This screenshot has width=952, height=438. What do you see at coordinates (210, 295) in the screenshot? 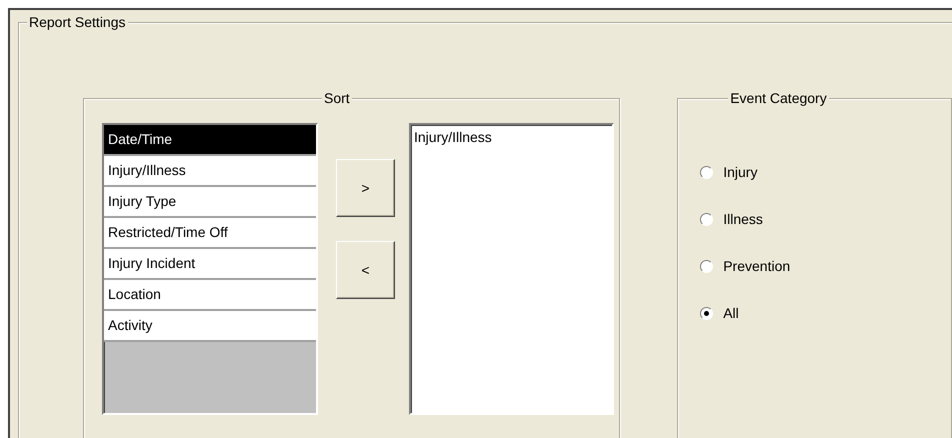
I see `list-item: Location` at bounding box center [210, 295].